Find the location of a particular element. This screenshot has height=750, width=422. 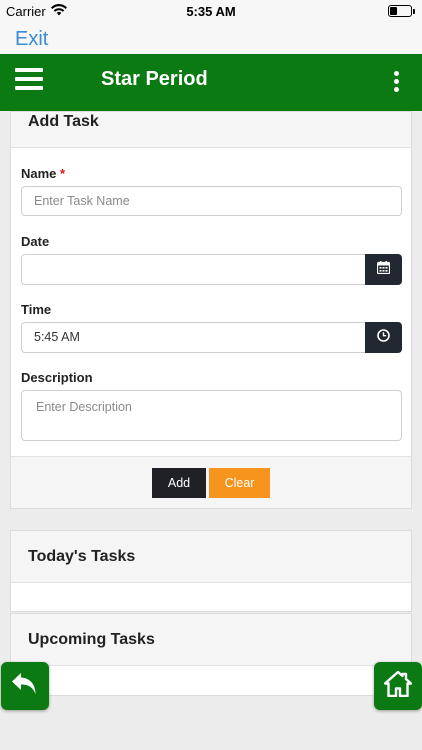

clock-button is located at coordinates (383, 337).